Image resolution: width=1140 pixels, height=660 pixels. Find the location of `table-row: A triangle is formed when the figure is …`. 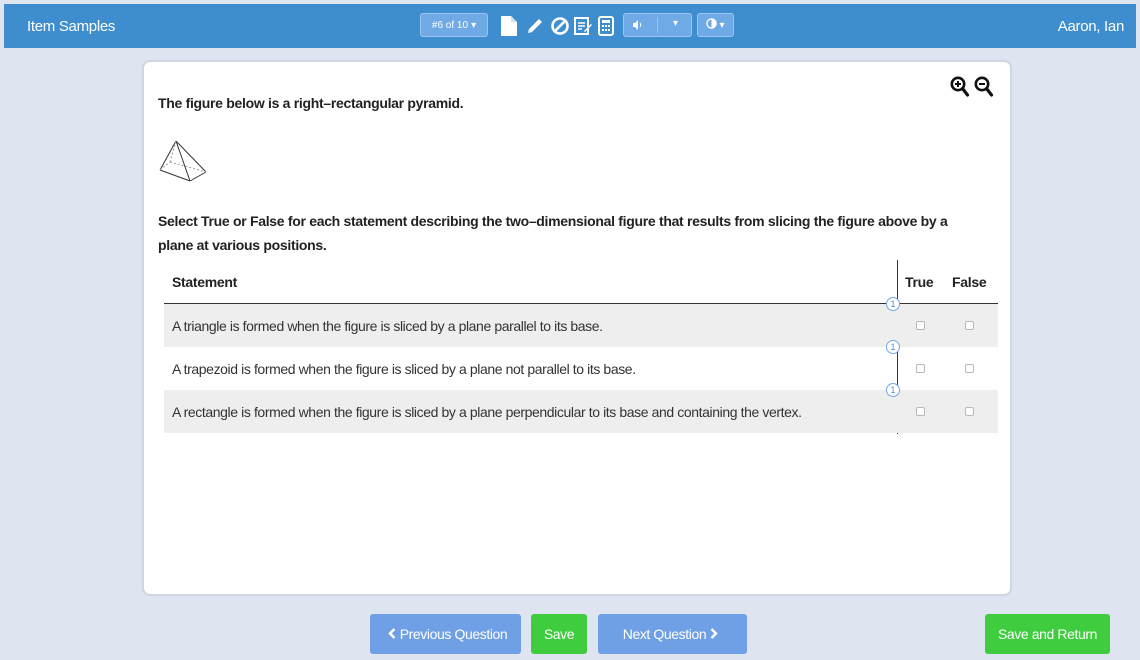

table-row: A triangle is formed when the figure is … is located at coordinates (581, 322).